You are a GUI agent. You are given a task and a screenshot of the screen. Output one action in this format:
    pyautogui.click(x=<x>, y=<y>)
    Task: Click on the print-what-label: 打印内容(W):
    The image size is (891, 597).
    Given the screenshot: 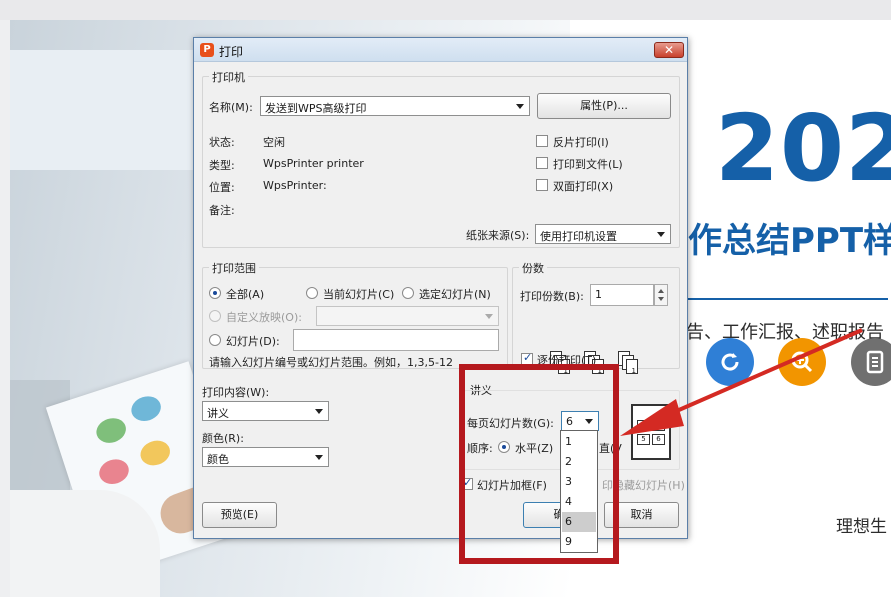 What is the action you would take?
    pyautogui.click(x=236, y=392)
    